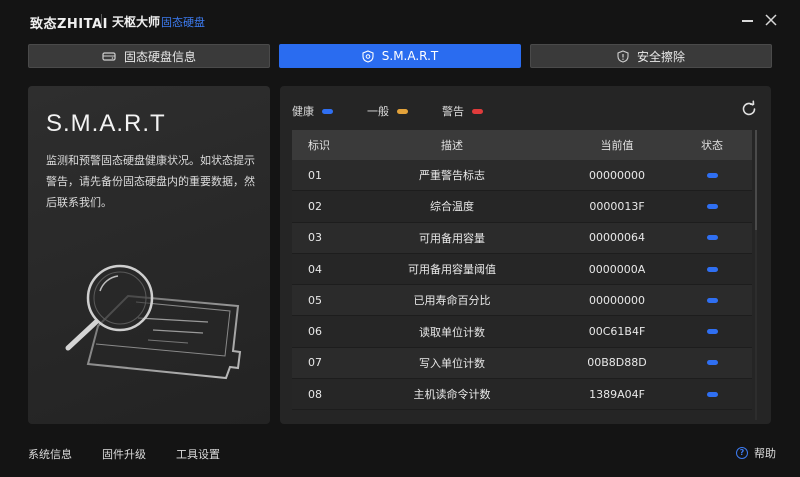  Describe the element at coordinates (452, 176) in the screenshot. I see `cell-desc: 严重警告标志` at that location.